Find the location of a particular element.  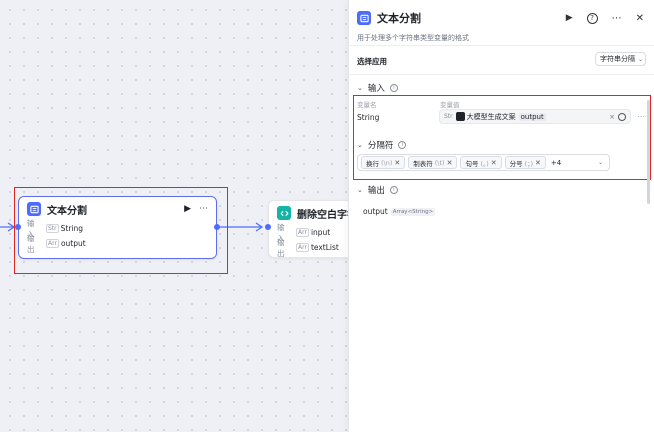

delimiter-multiselect: 换行 (\n) ✕ 制表符 (\t) ✕ 句号 (。) ✕ 分号 (；) ✕ +4 ⌄ is located at coordinates (483, 162).